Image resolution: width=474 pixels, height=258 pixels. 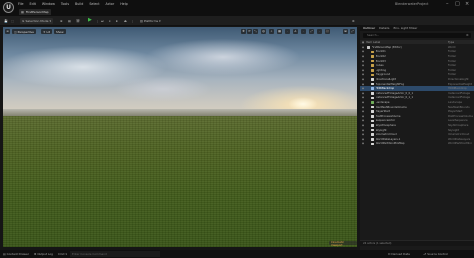 What do you see at coordinates (353, 21) in the screenshot?
I see `settings-icon: ⚙` at bounding box center [353, 21].